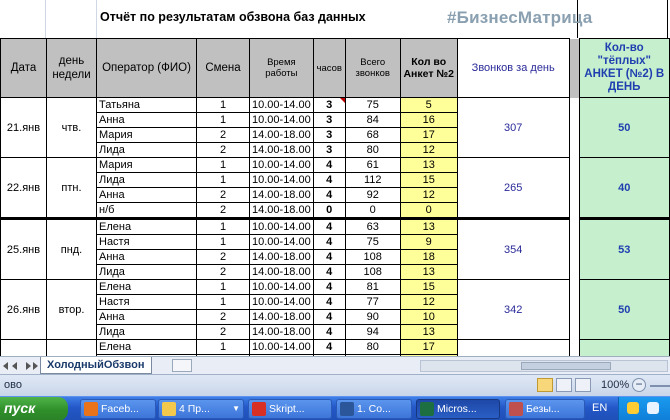 This screenshot has height=420, width=670. What do you see at coordinates (428, 68) in the screenshot?
I see `header-forms: Кол во Анкет №2` at bounding box center [428, 68].